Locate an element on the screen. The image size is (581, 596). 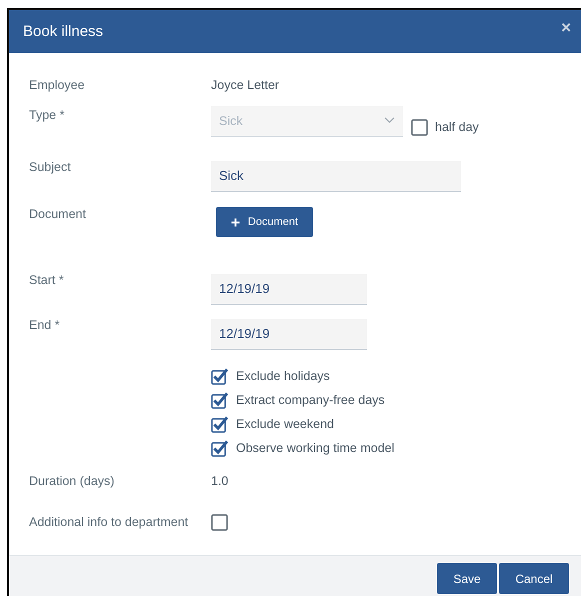
chevron-down-icon is located at coordinates (389, 120).